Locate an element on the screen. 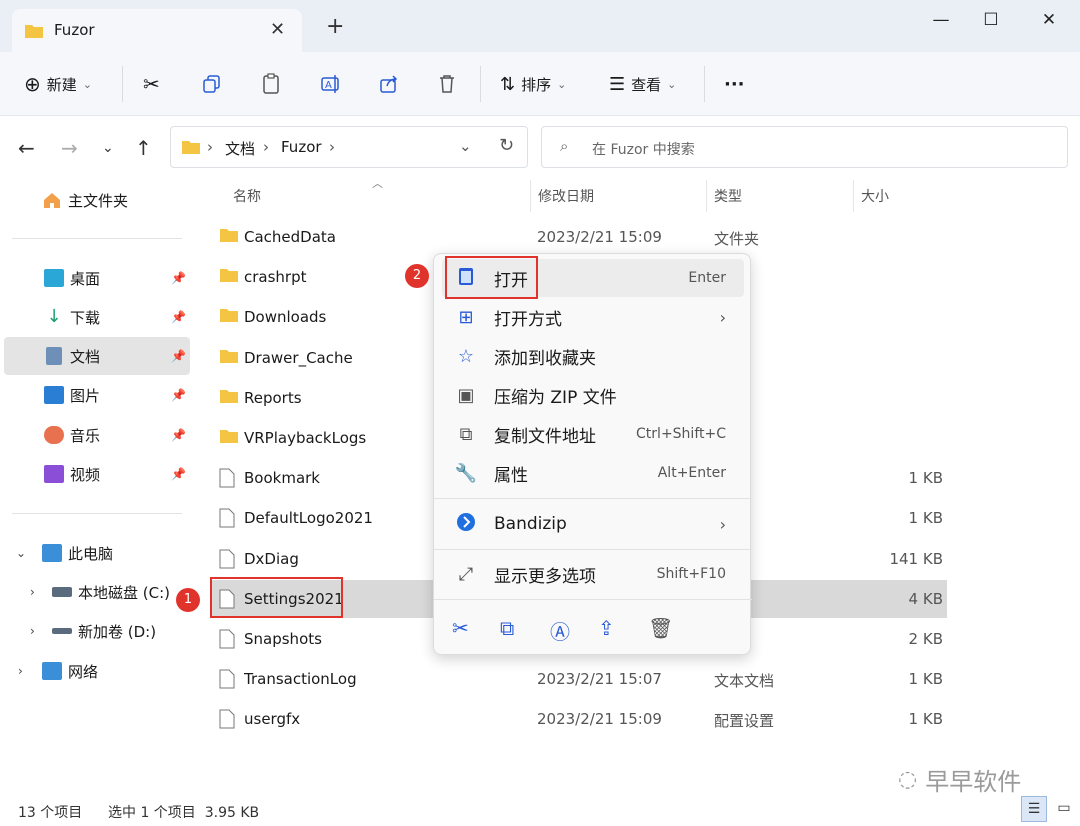  menu-item-label: 显示更多选项 is located at coordinates (545, 576).